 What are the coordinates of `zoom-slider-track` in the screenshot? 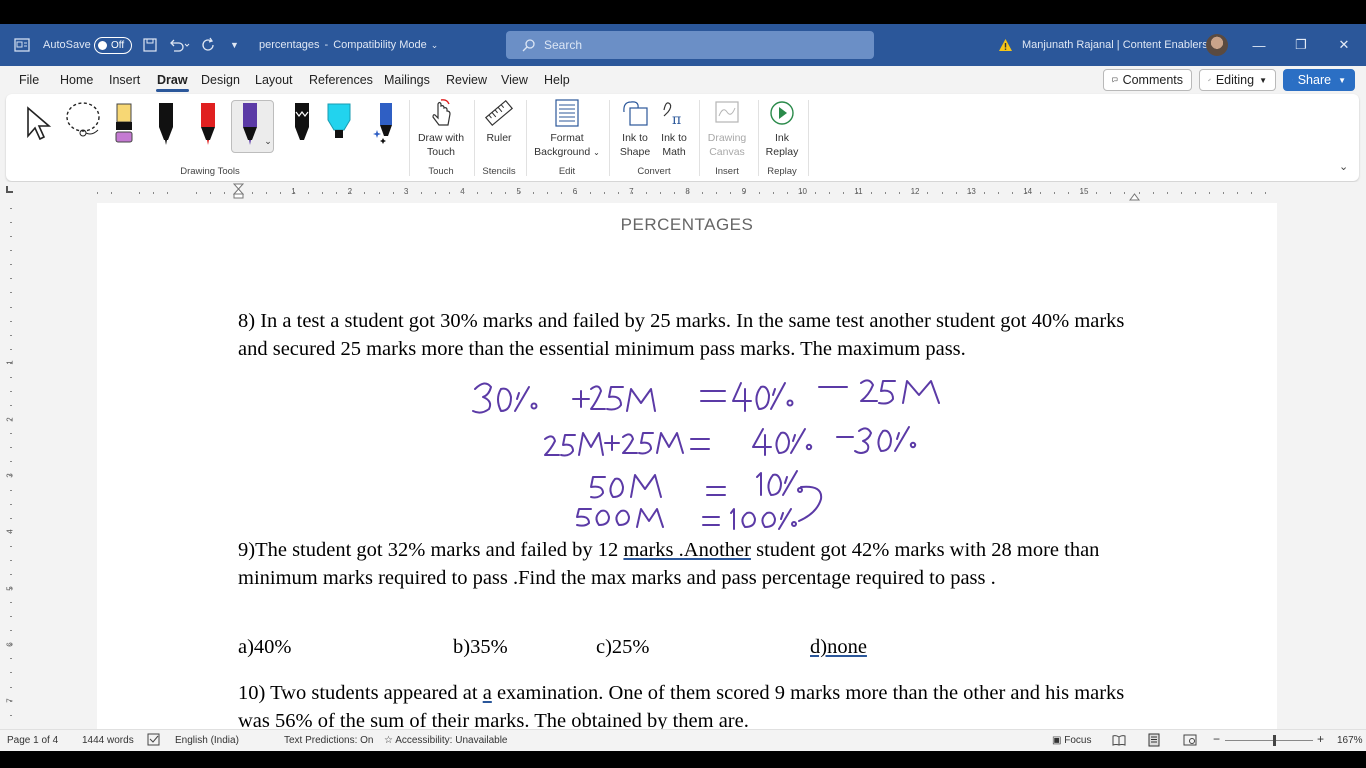 It's located at (1269, 740).